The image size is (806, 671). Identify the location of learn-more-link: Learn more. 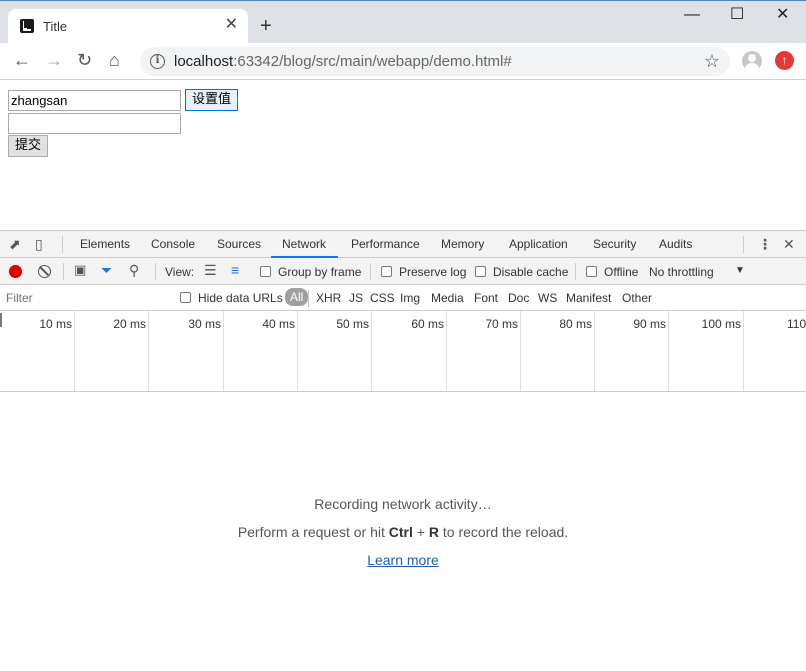
(403, 560).